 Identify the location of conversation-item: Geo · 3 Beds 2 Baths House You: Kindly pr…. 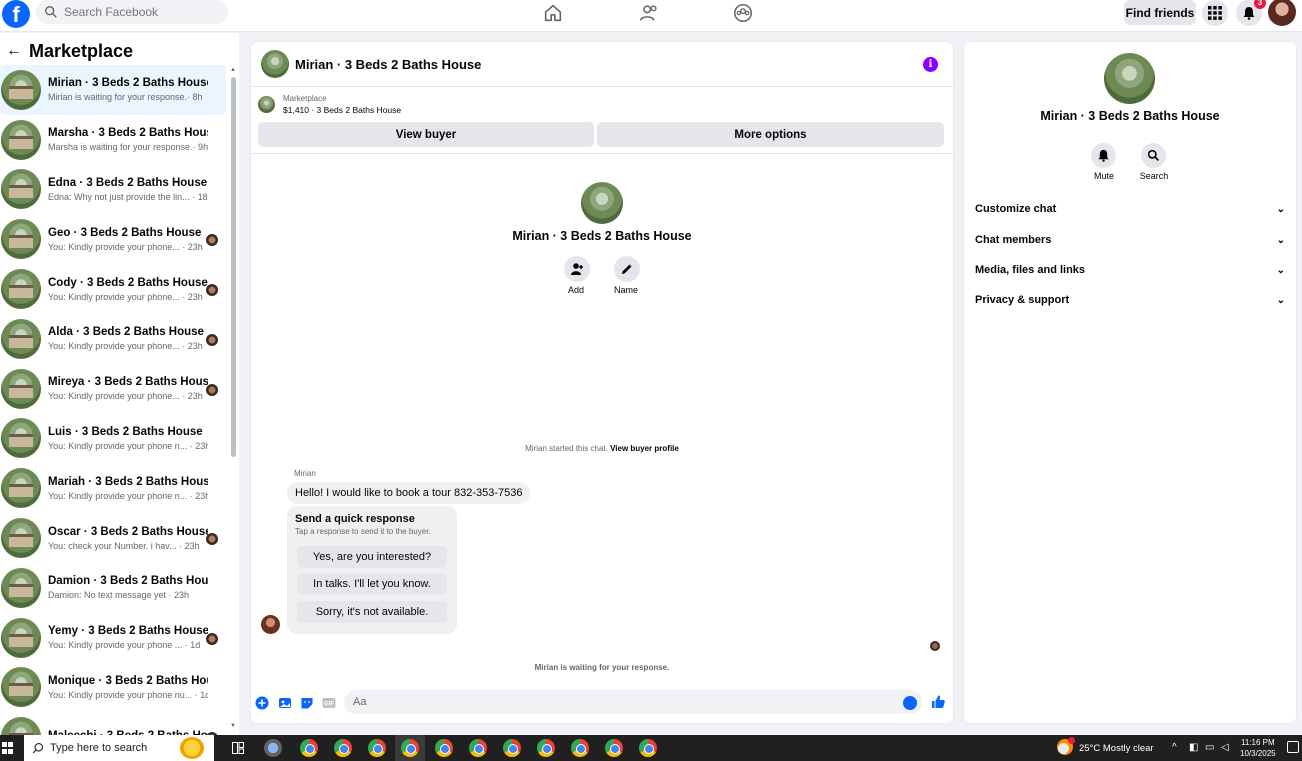
(113, 239).